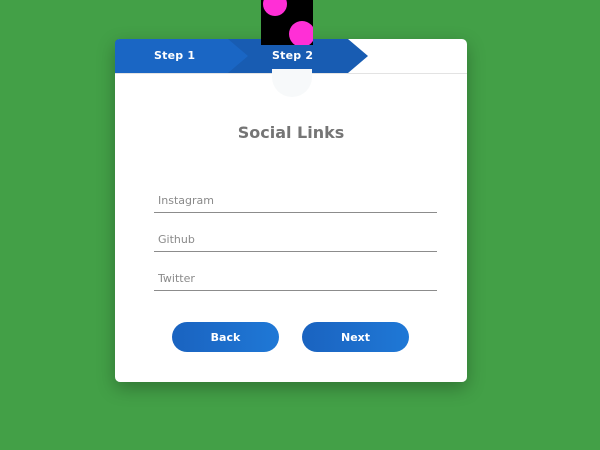 The image size is (600, 450). What do you see at coordinates (295, 201) in the screenshot?
I see `instagram-input` at bounding box center [295, 201].